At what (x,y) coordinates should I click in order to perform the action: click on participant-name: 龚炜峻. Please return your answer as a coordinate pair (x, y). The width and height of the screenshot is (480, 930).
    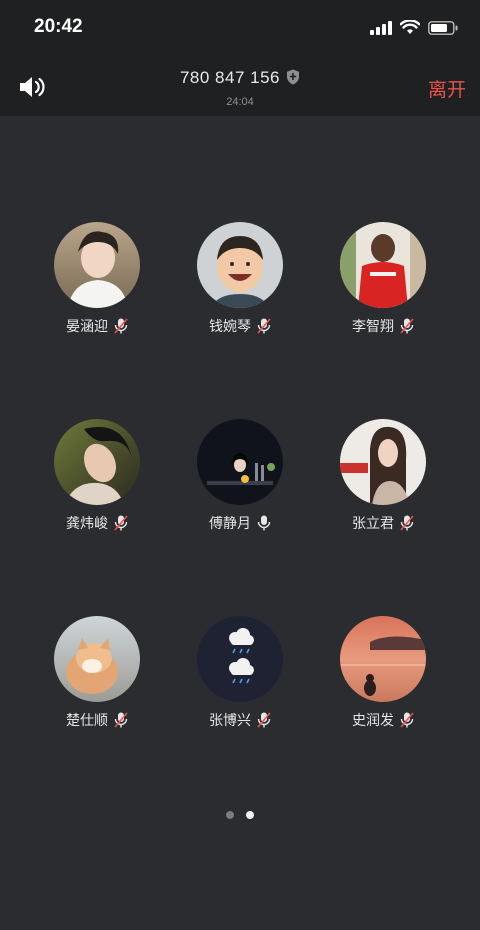
    Looking at the image, I should click on (87, 524).